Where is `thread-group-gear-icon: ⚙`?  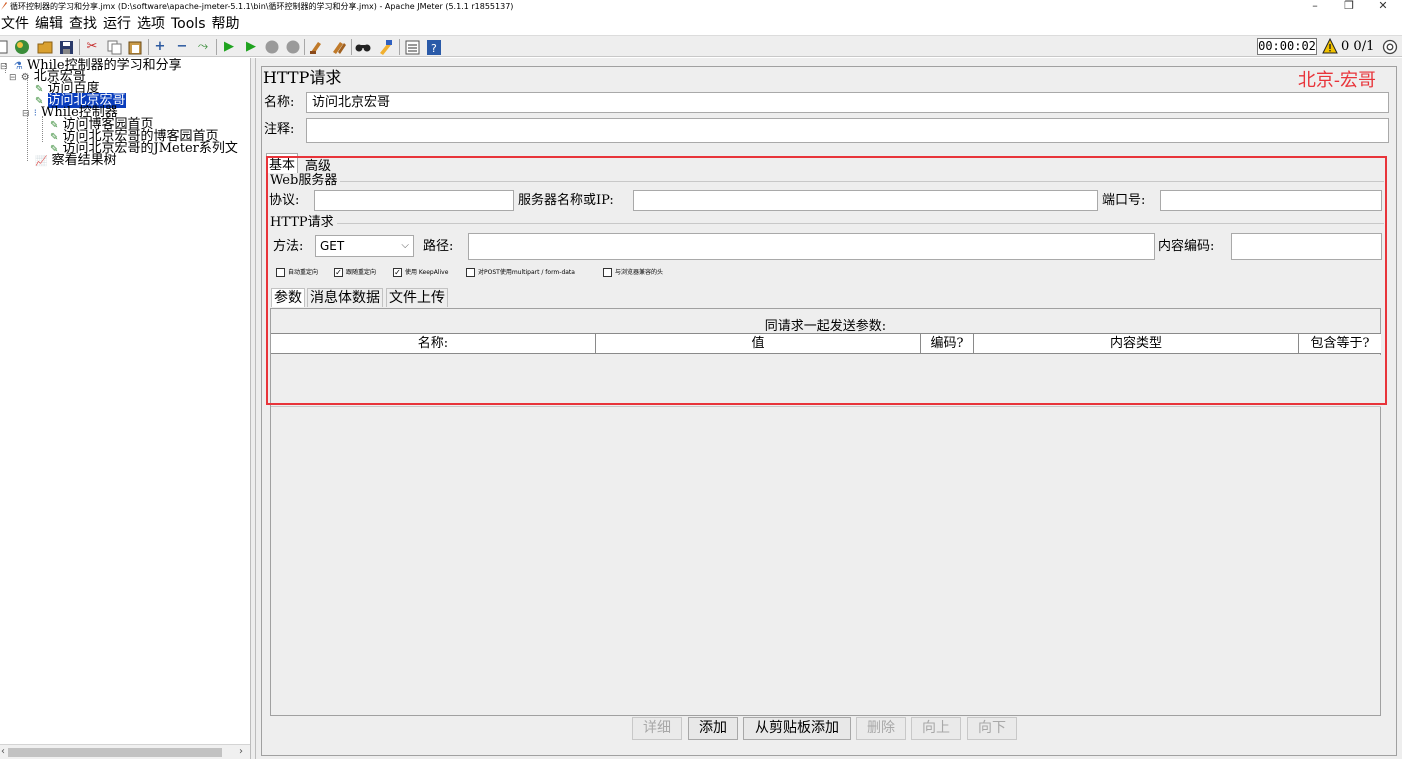 thread-group-gear-icon: ⚙ is located at coordinates (25, 77).